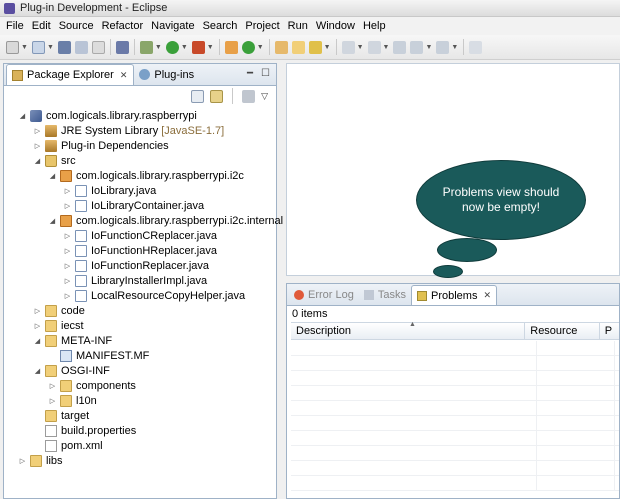  I want to click on tree-item: ◢ src, so click(54, 160).